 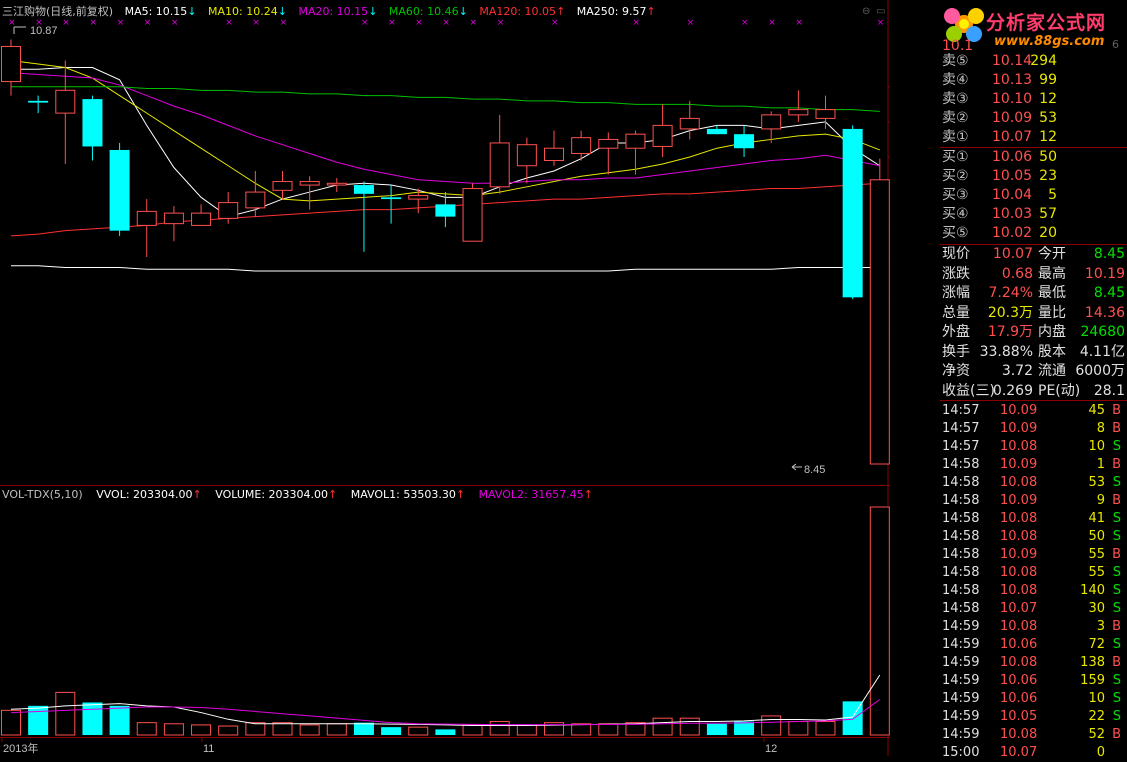 What do you see at coordinates (1092, 662) in the screenshot?
I see `trade-volume: 138` at bounding box center [1092, 662].